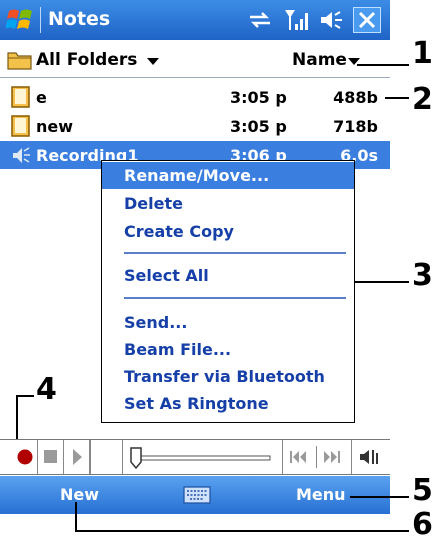  Describe the element at coordinates (228, 403) in the screenshot. I see `menu-item-set-ringtone: Set As Ringtone` at that location.